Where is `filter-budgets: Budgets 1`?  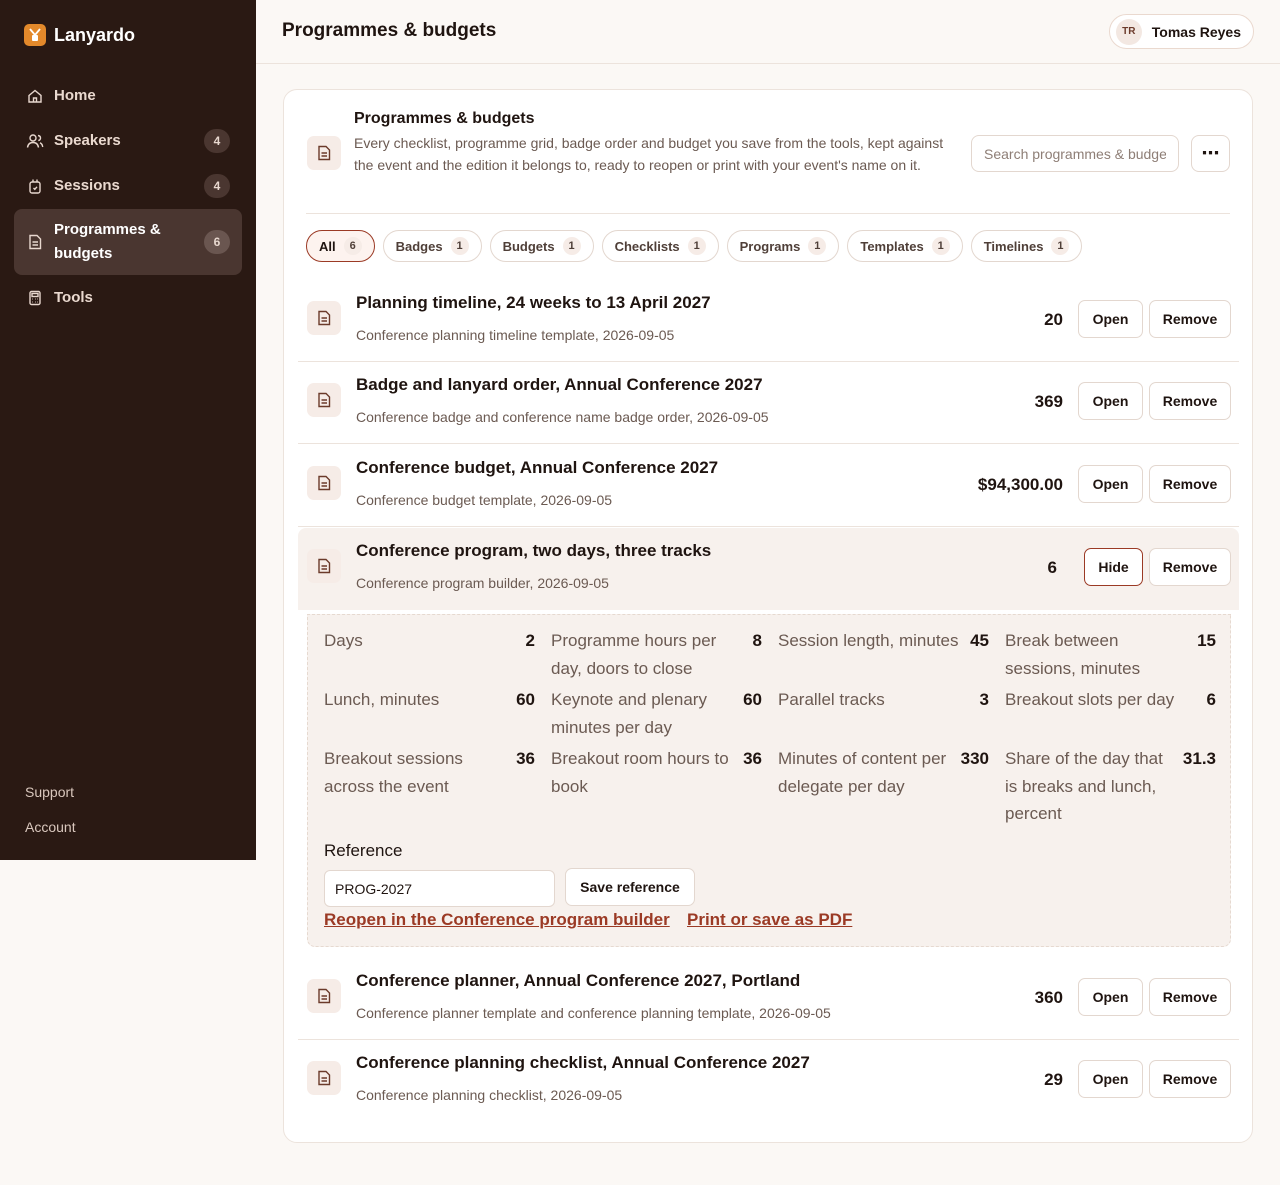
filter-budgets: Budgets 1 is located at coordinates (541, 246).